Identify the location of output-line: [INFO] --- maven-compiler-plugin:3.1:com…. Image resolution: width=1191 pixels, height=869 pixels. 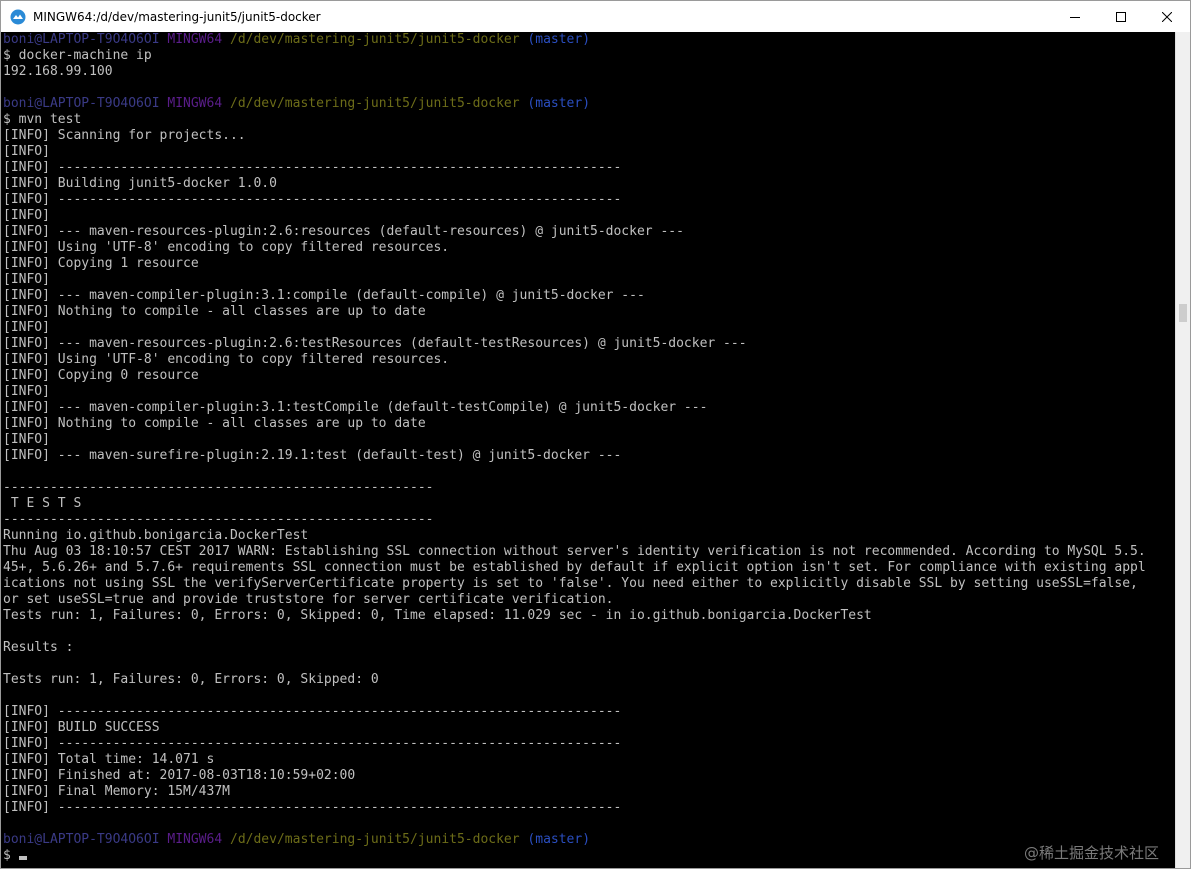
(324, 295).